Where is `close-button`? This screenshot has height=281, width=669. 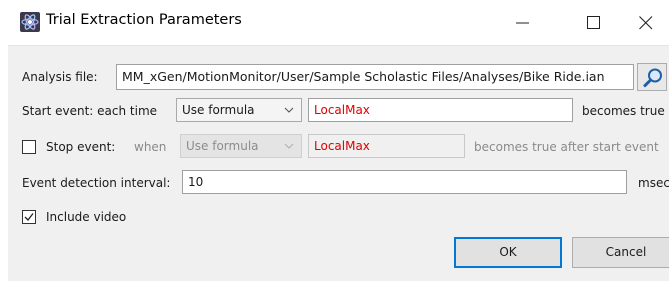
close-button is located at coordinates (646, 22).